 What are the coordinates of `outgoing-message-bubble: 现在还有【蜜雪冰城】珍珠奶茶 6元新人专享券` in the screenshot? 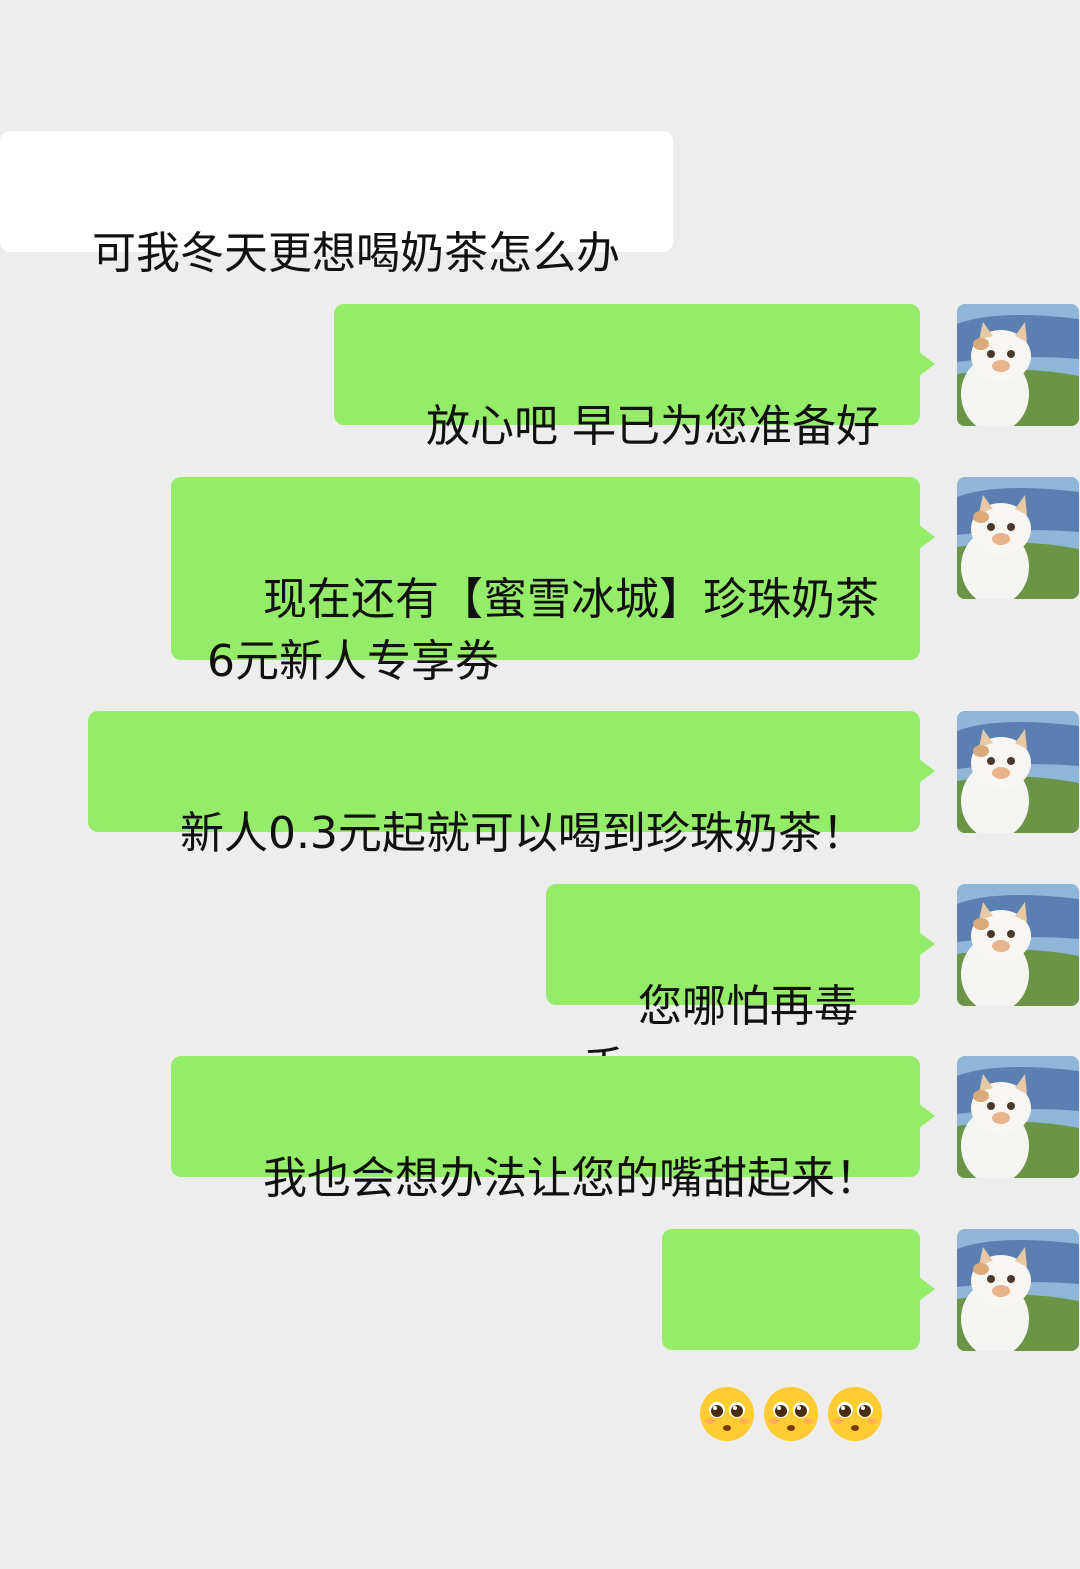 It's located at (545, 582).